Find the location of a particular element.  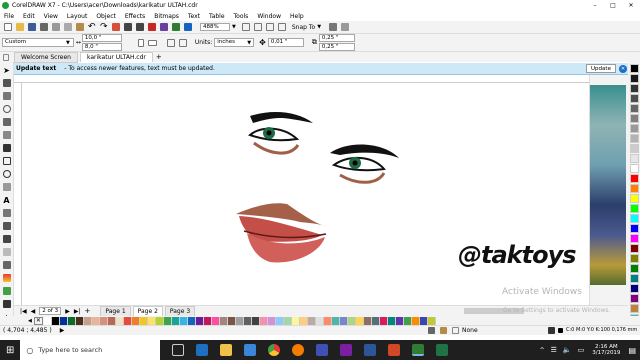

outline-pen-icon is located at coordinates (6, 304).